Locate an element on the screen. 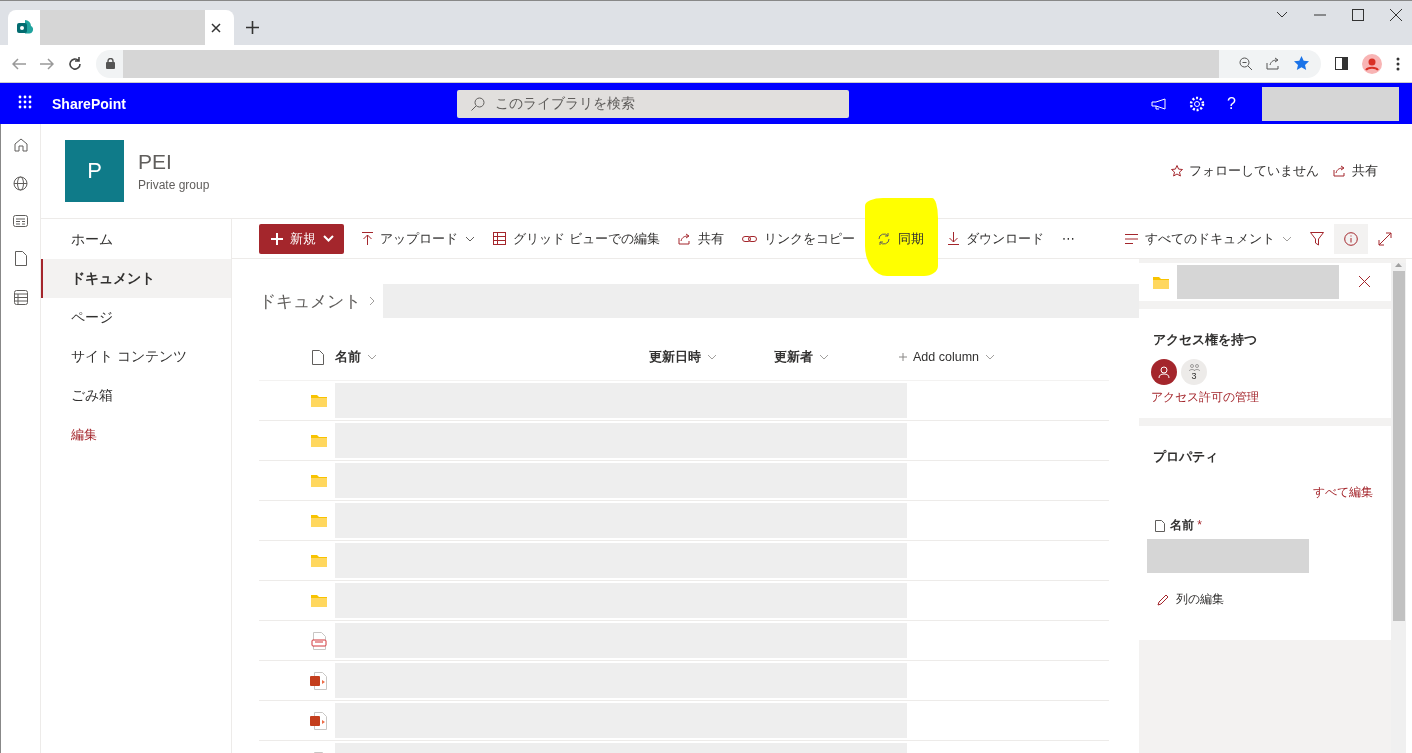 This screenshot has height=753, width=1412. side-panel-icon is located at coordinates (1341, 63).